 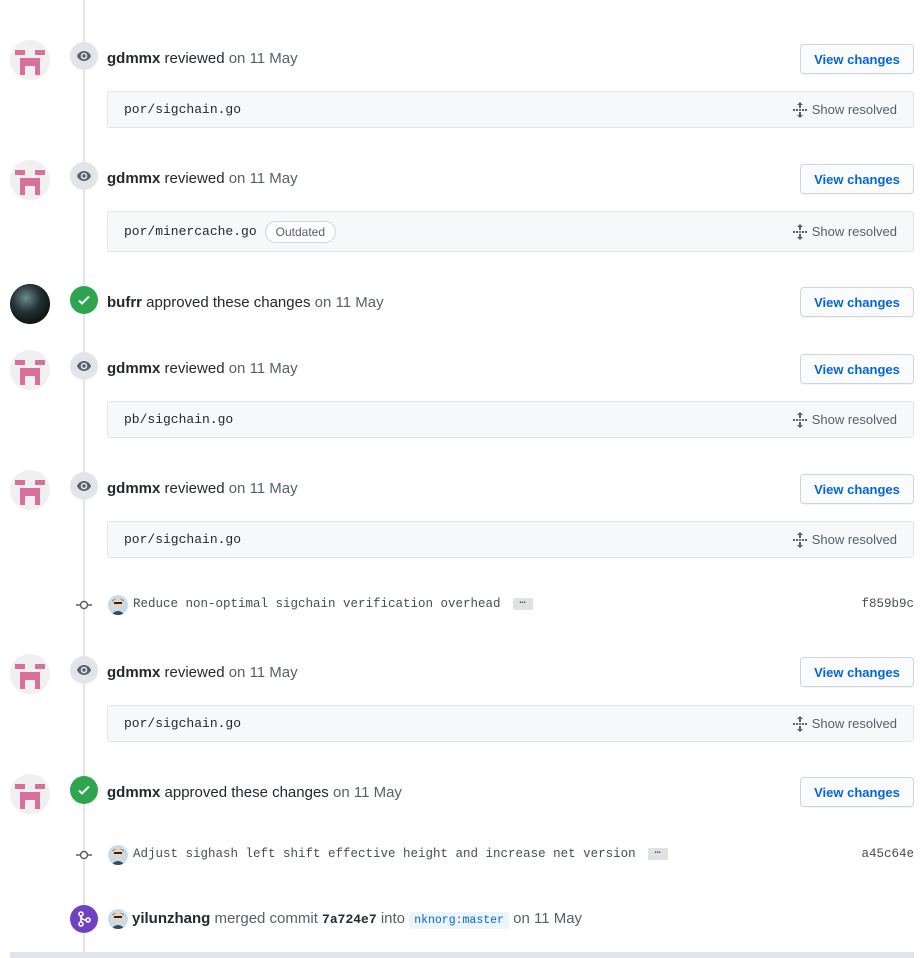 I want to click on review-file-box: por/minercache.go Outdated Show resolved, so click(x=510, y=231).